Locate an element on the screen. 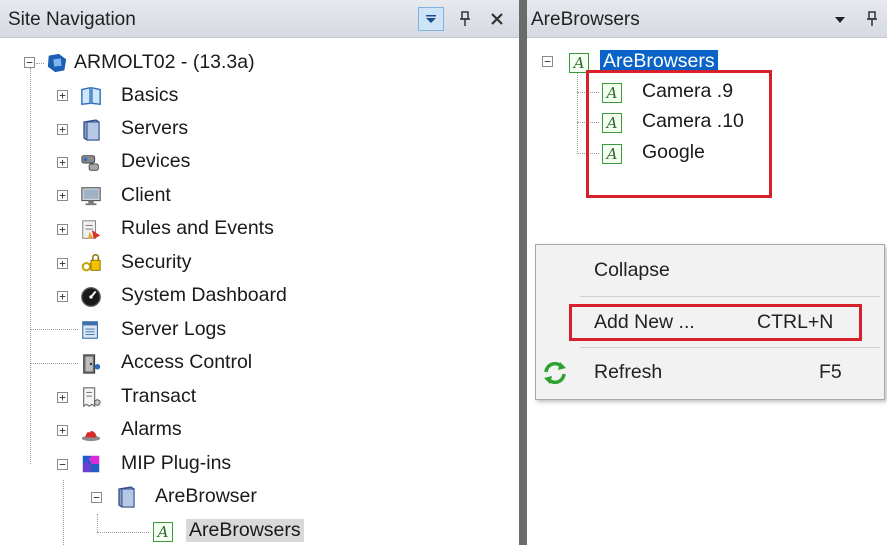 The height and width of the screenshot is (545, 887). tree-item-transact: Transact is located at coordinates (158, 396).